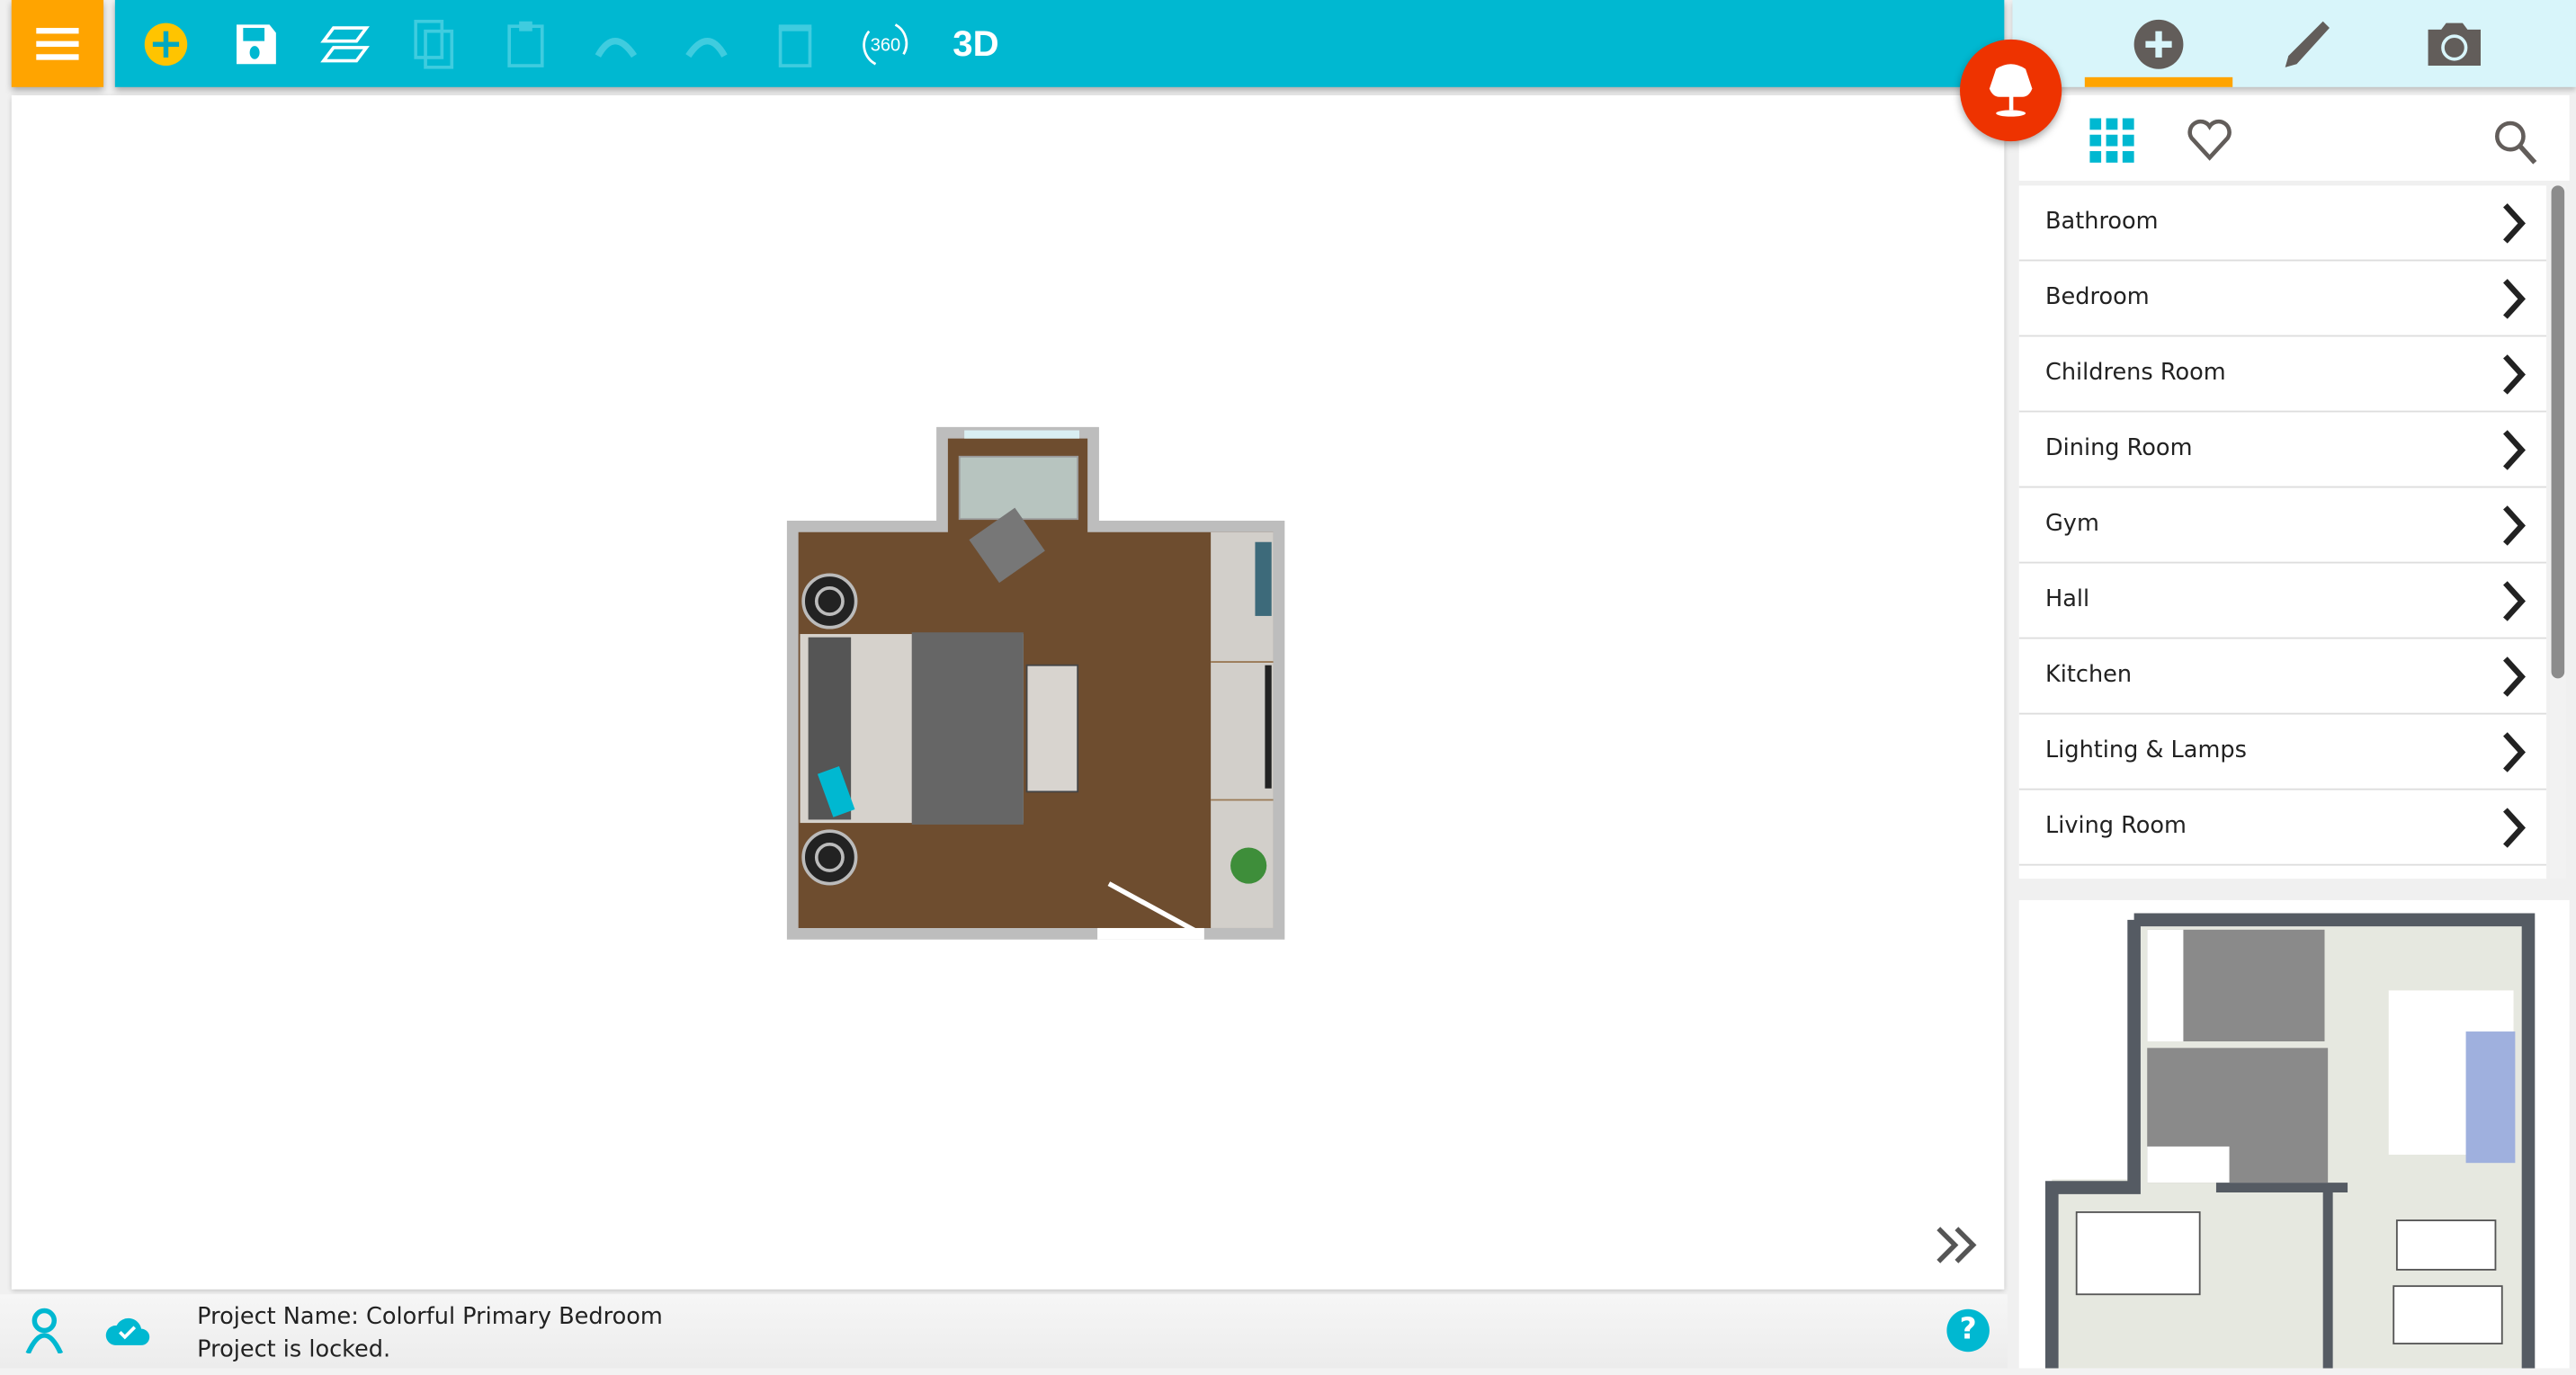 The height and width of the screenshot is (1375, 2576). What do you see at coordinates (967, 728) in the screenshot?
I see `blanket` at bounding box center [967, 728].